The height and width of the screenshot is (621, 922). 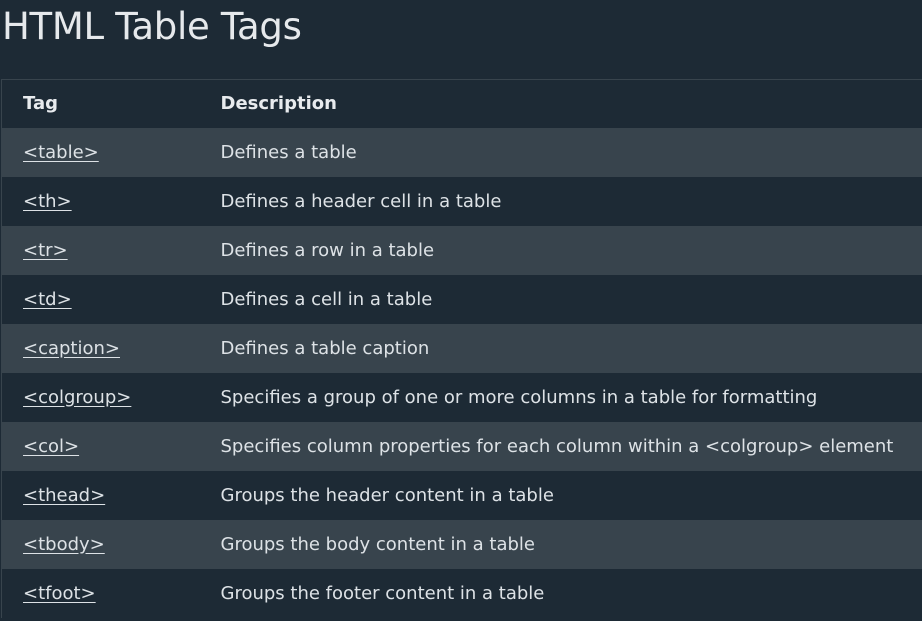 I want to click on description-cell: Defines a cell in a table, so click(x=326, y=299).